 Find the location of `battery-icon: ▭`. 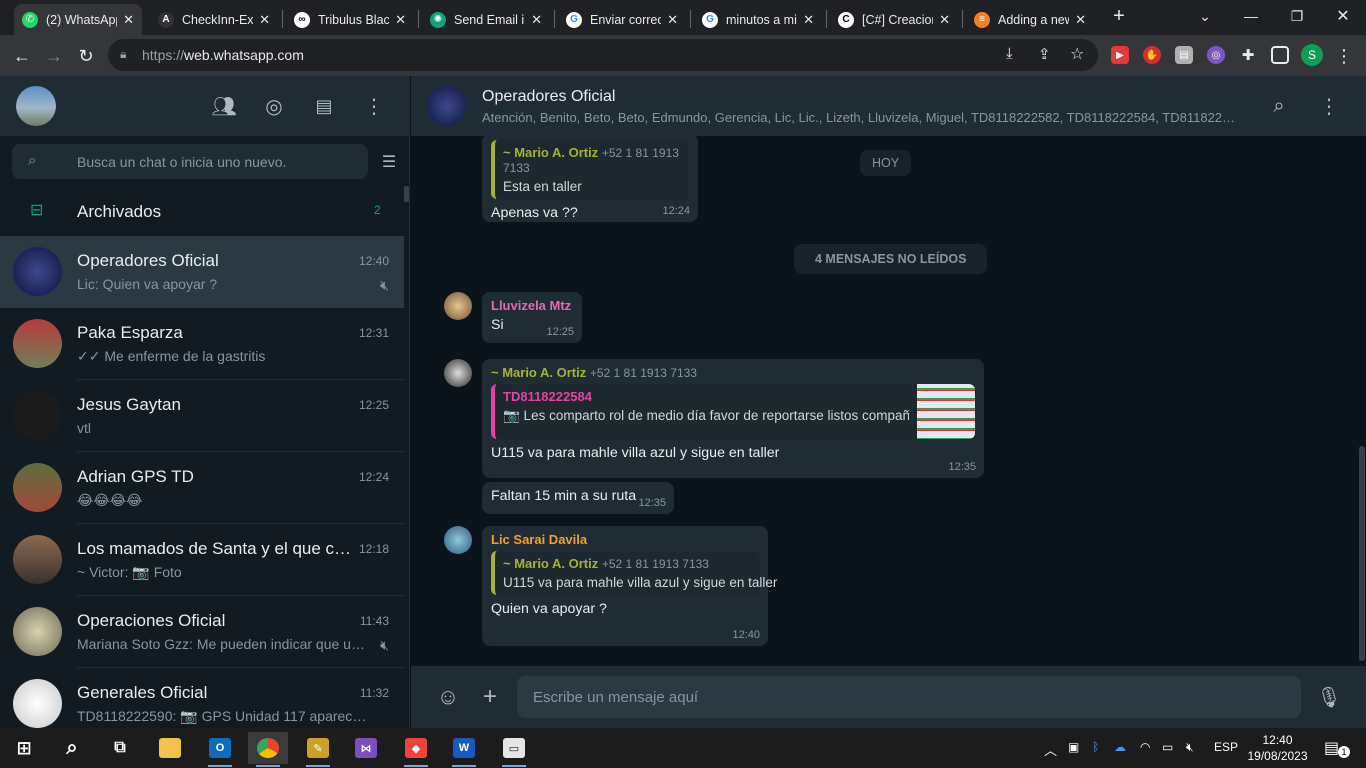

battery-icon: ▭ is located at coordinates (1167, 747).